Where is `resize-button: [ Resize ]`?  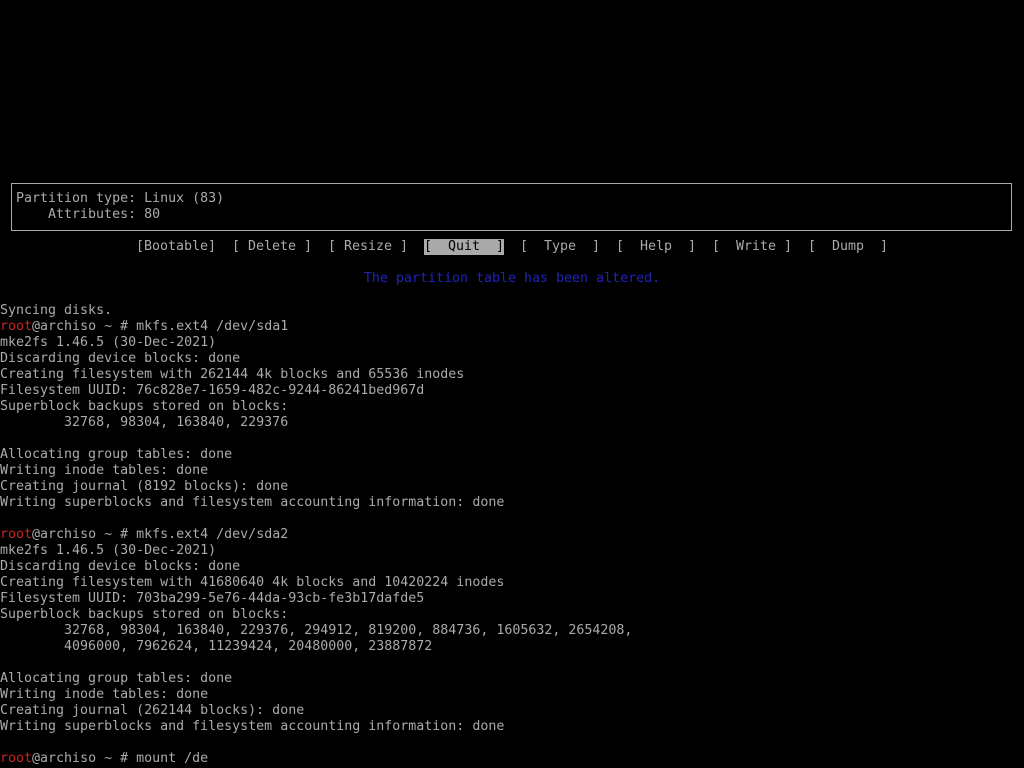
resize-button: [ Resize ] is located at coordinates (368, 247).